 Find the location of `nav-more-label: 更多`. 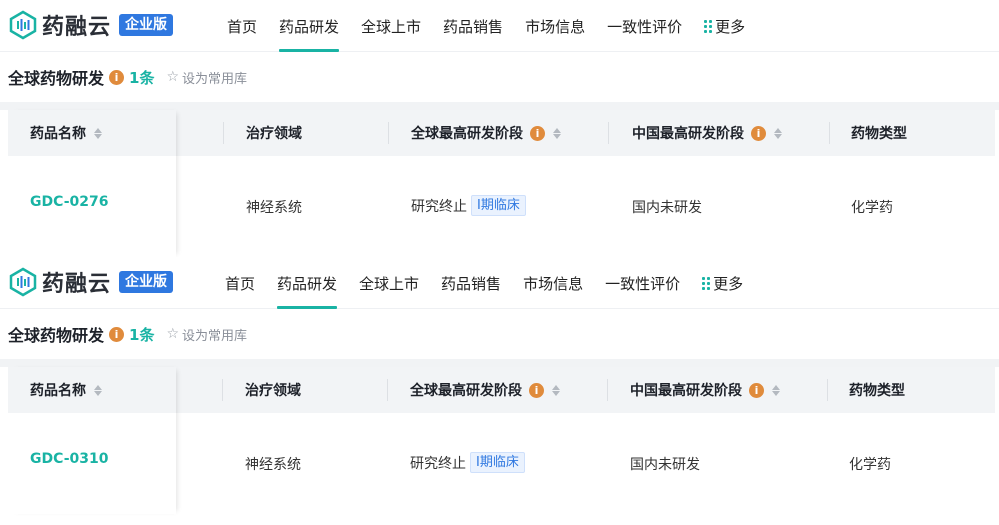

nav-more-label: 更多 is located at coordinates (728, 283).